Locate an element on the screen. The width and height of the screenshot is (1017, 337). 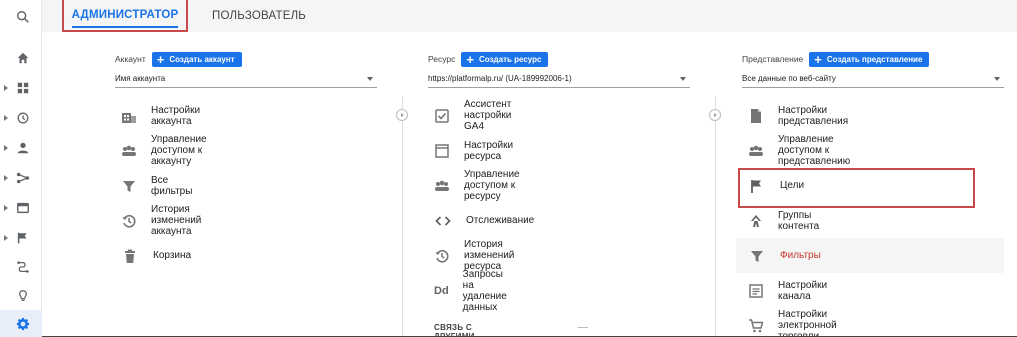
person-icon is located at coordinates (23, 148).